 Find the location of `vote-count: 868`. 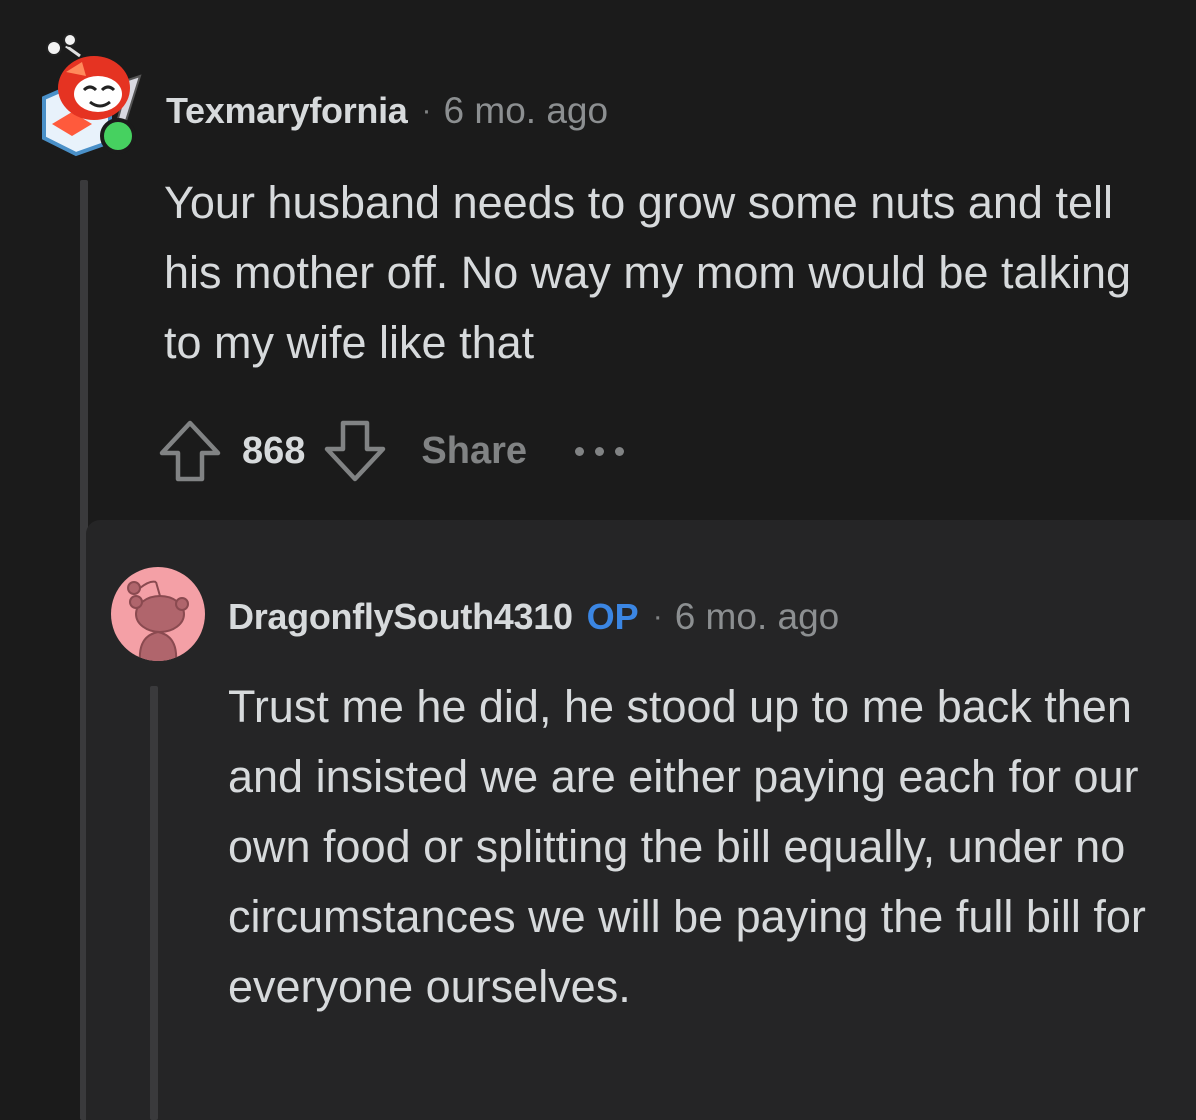

vote-count: 868 is located at coordinates (274, 450).